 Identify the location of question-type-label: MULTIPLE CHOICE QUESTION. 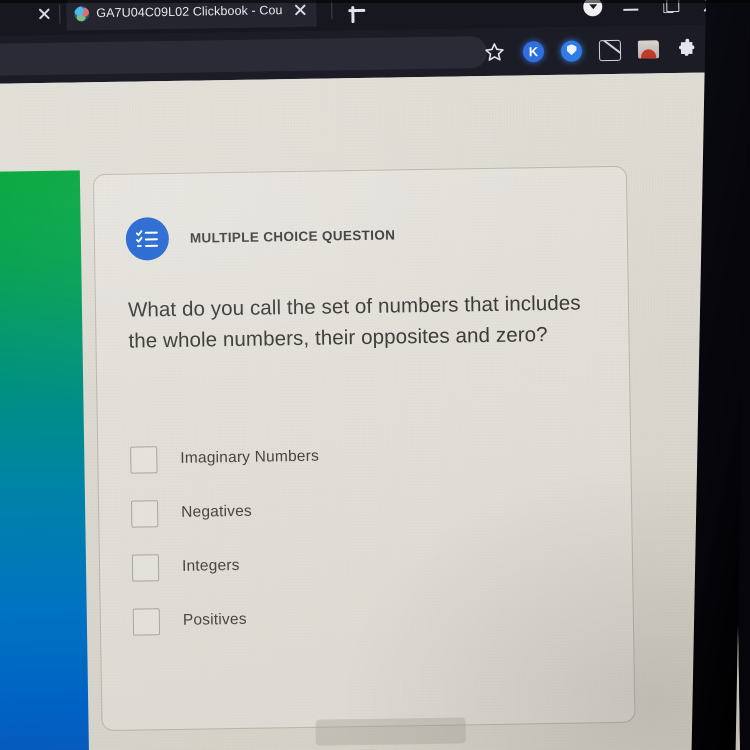
(292, 236).